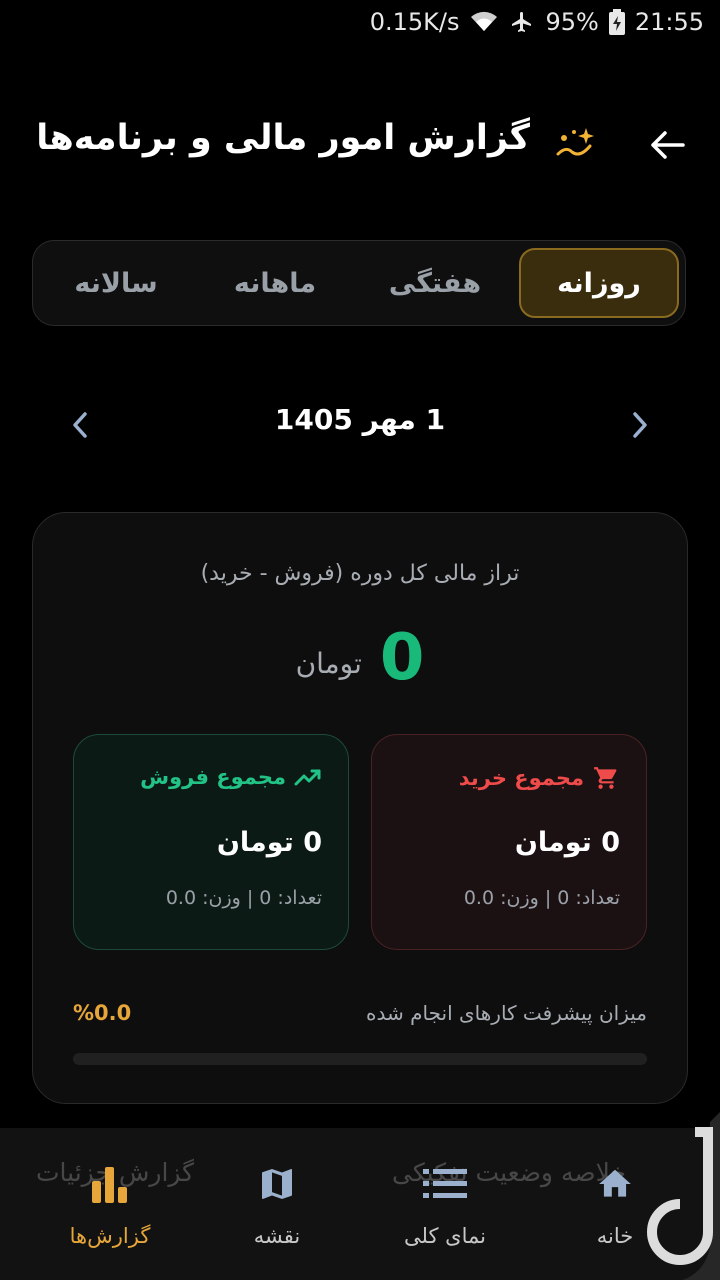  What do you see at coordinates (277, 1208) in the screenshot?
I see `nav-map: نقشه` at bounding box center [277, 1208].